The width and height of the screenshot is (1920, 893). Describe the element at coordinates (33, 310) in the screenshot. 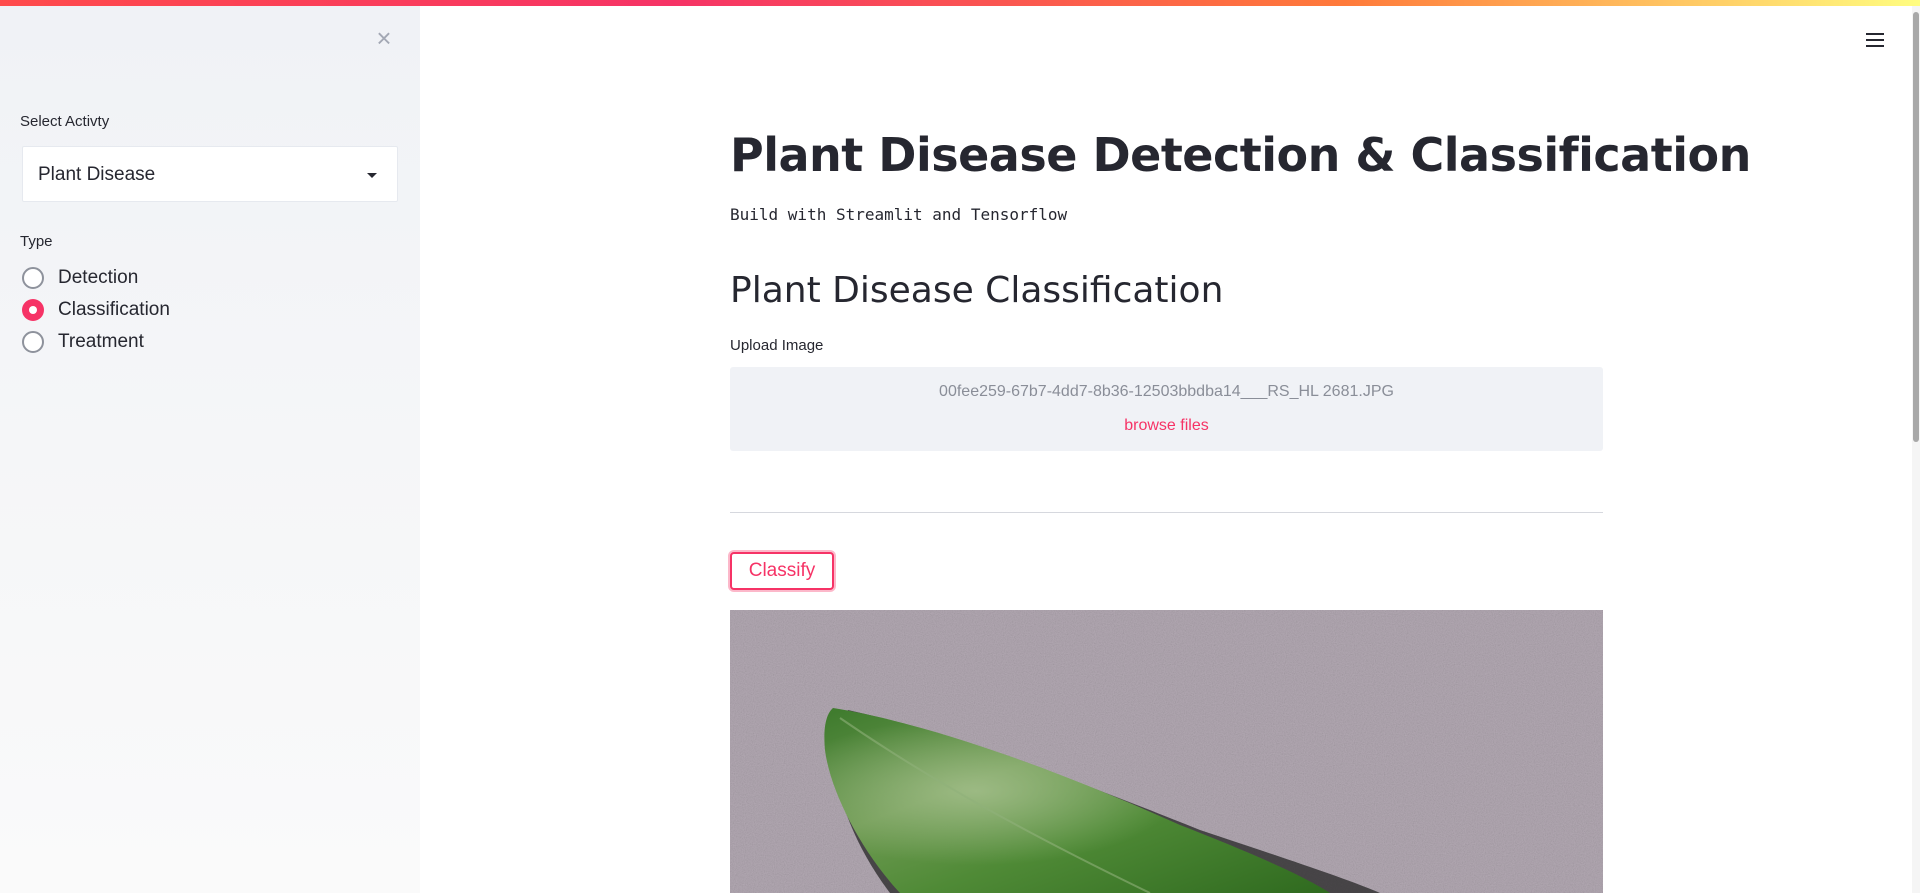

I see `radio-checked-icon` at that location.